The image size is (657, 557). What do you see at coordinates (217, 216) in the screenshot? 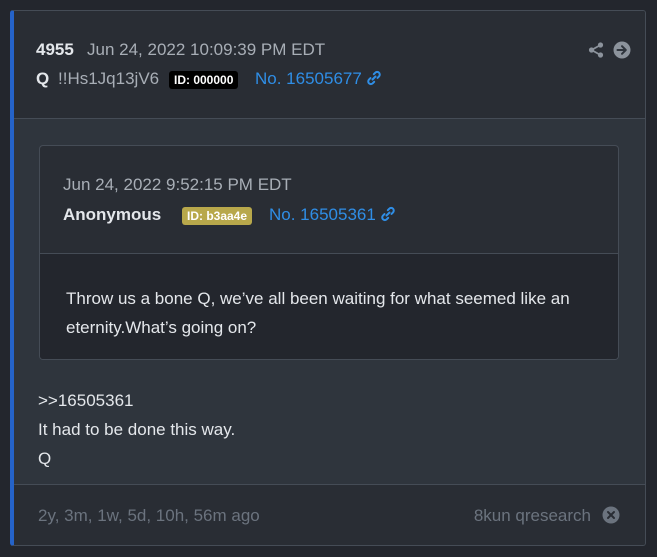
I see `quoted-post-id-badge: ID: b3aa4e` at bounding box center [217, 216].